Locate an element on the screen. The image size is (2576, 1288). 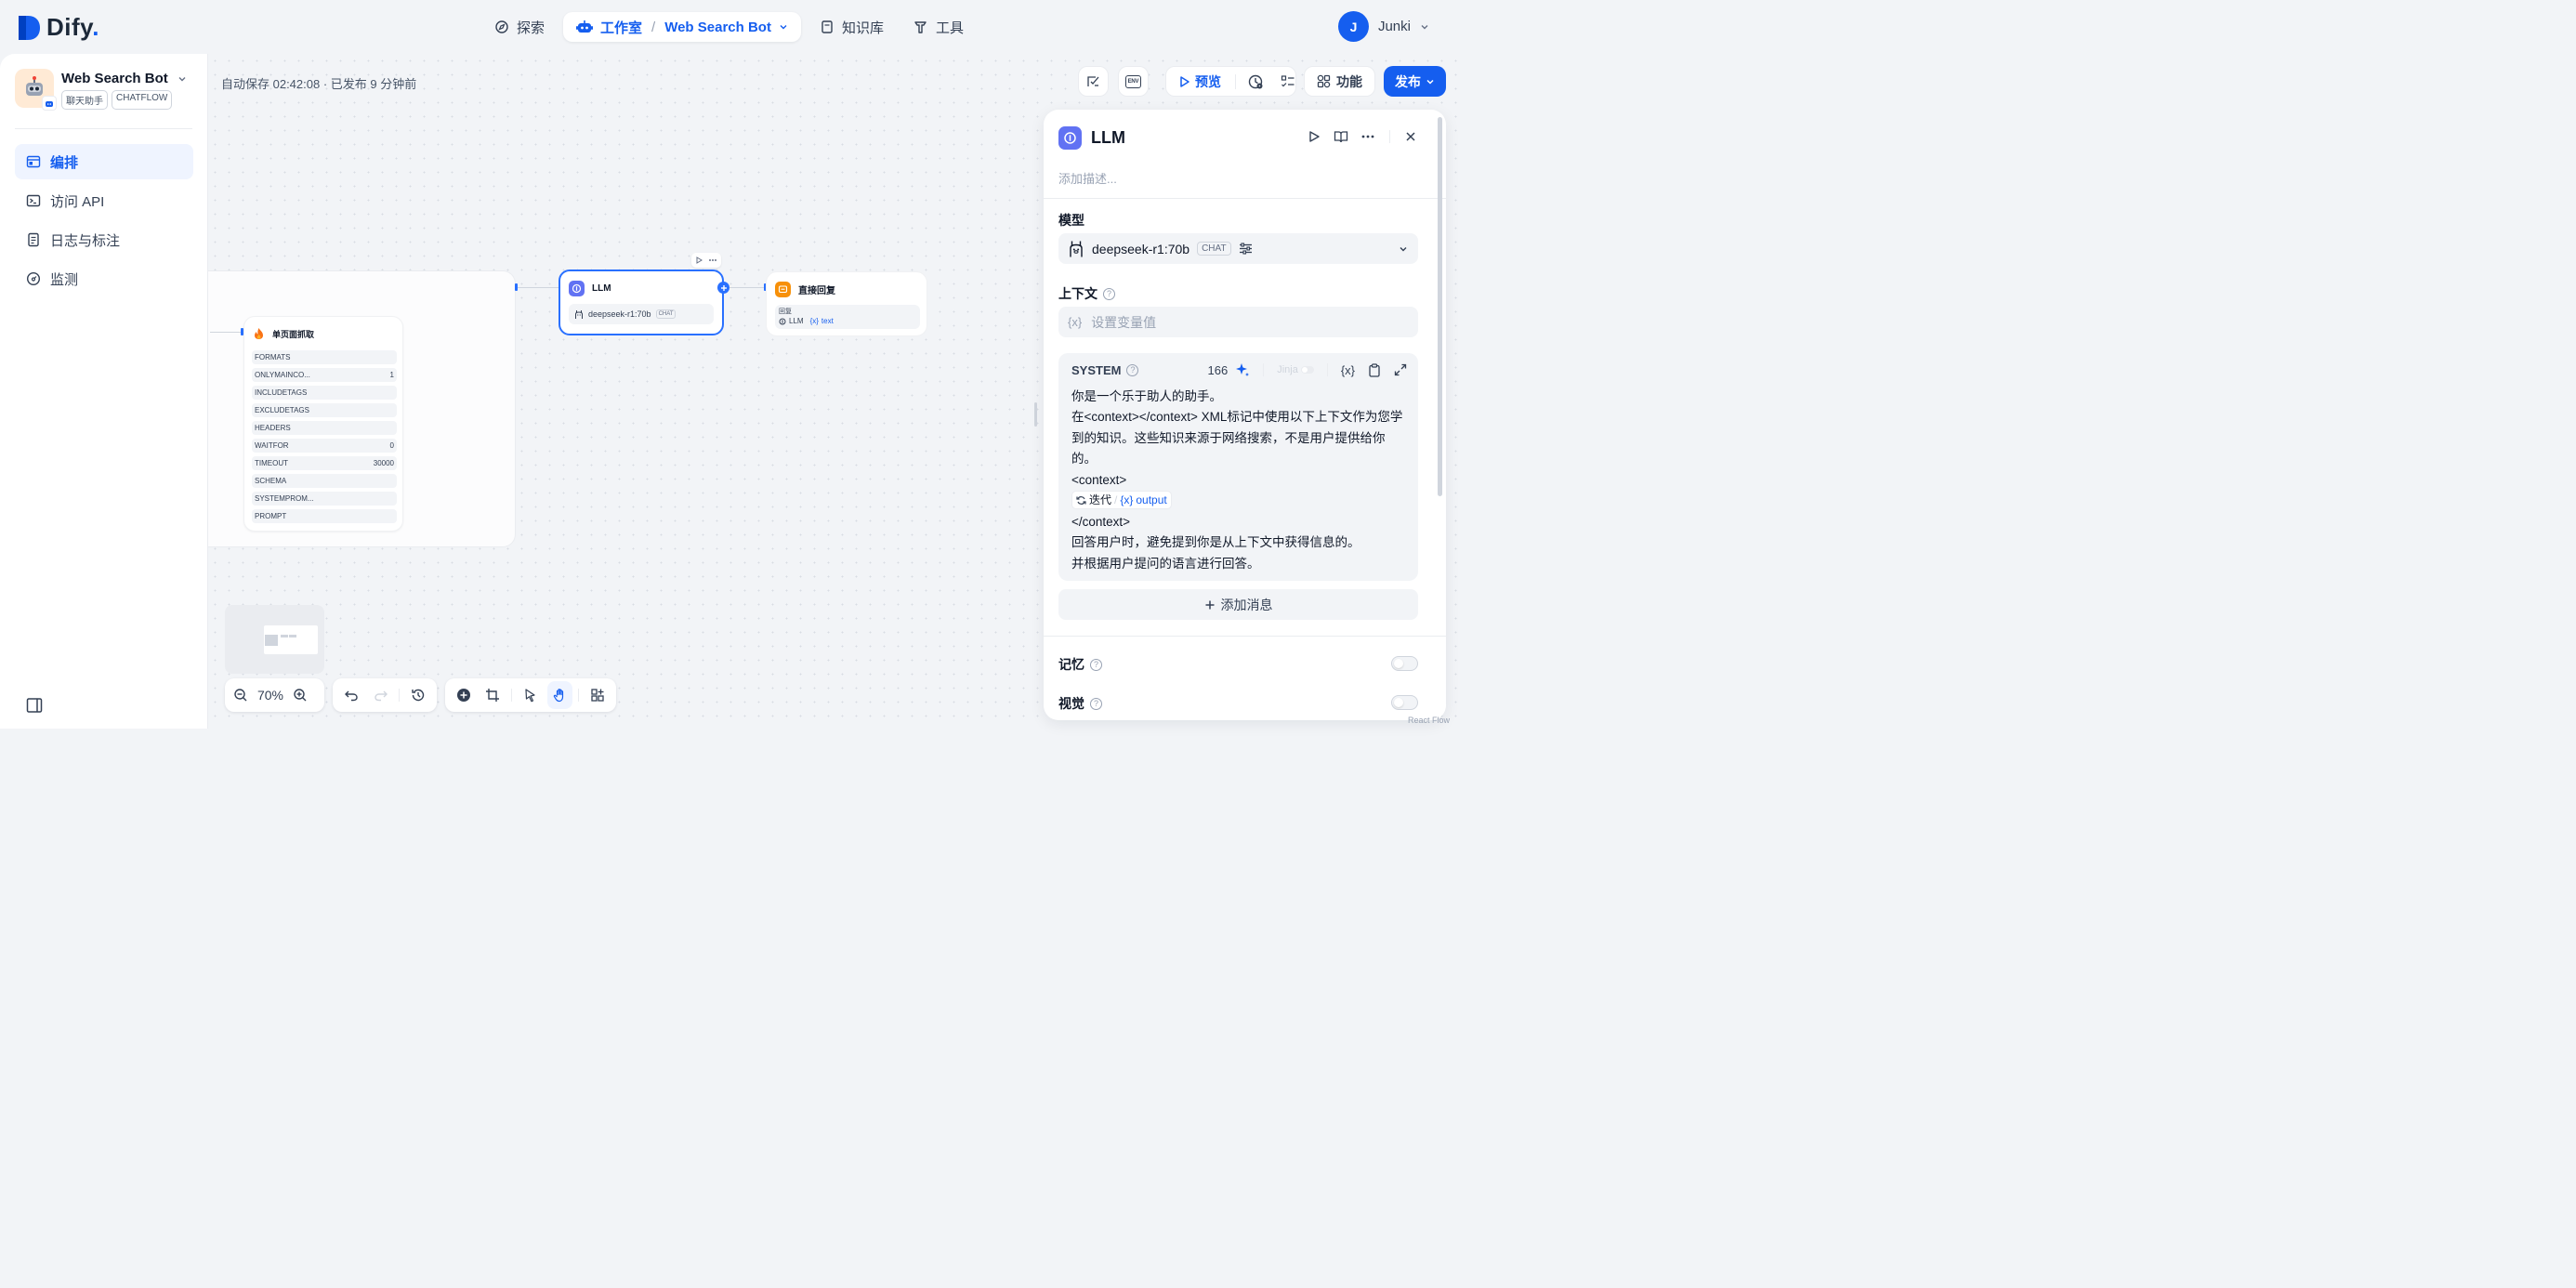
llm-node-model-name: deepseek-r1:70b is located at coordinates (619, 314).